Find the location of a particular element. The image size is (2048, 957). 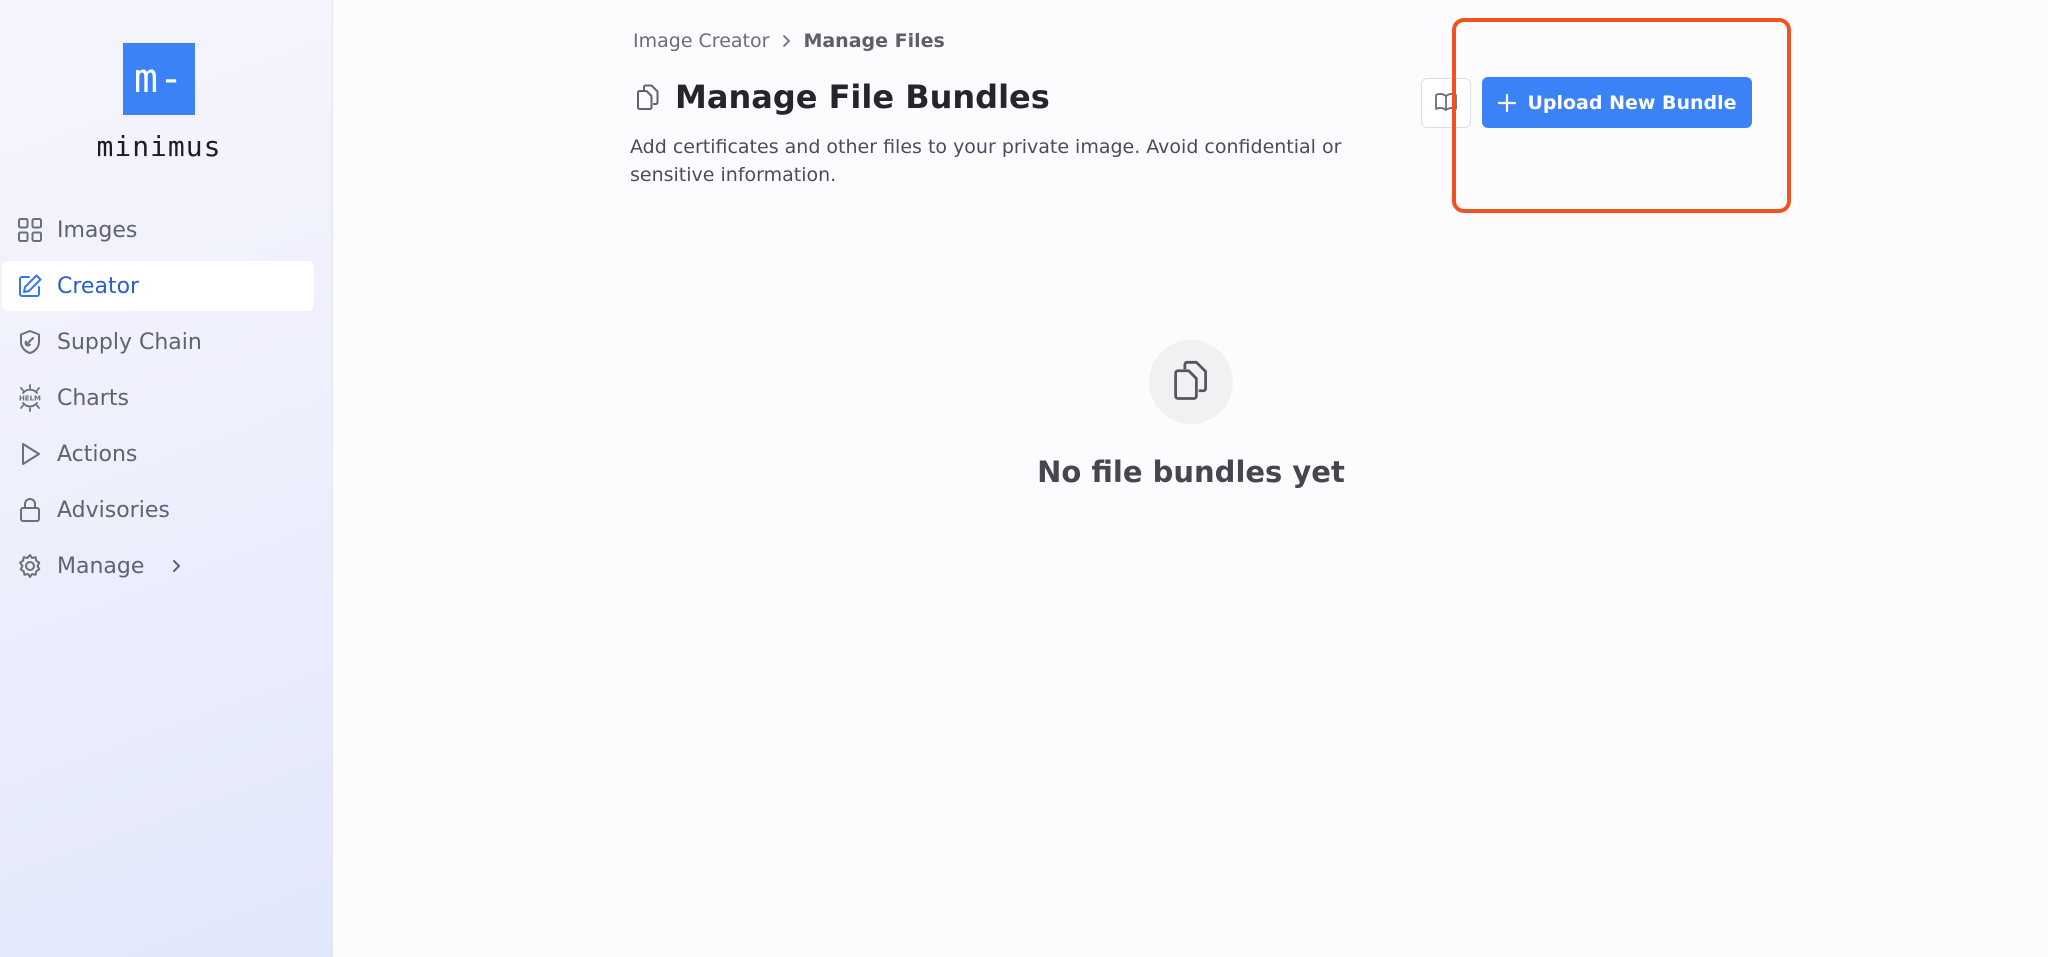

sidebar-item-advisories: Advisories is located at coordinates (158, 510).